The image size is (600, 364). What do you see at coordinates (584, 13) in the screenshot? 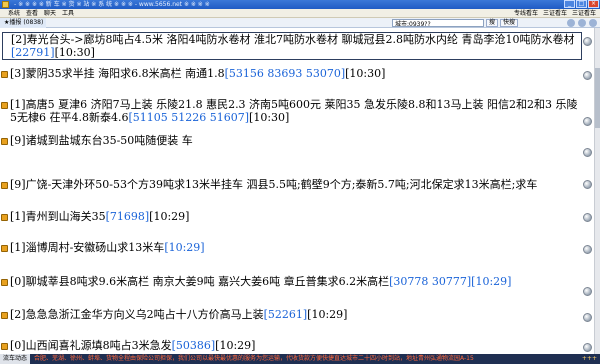
I see `menu-right-3: 三证看车` at bounding box center [584, 13].